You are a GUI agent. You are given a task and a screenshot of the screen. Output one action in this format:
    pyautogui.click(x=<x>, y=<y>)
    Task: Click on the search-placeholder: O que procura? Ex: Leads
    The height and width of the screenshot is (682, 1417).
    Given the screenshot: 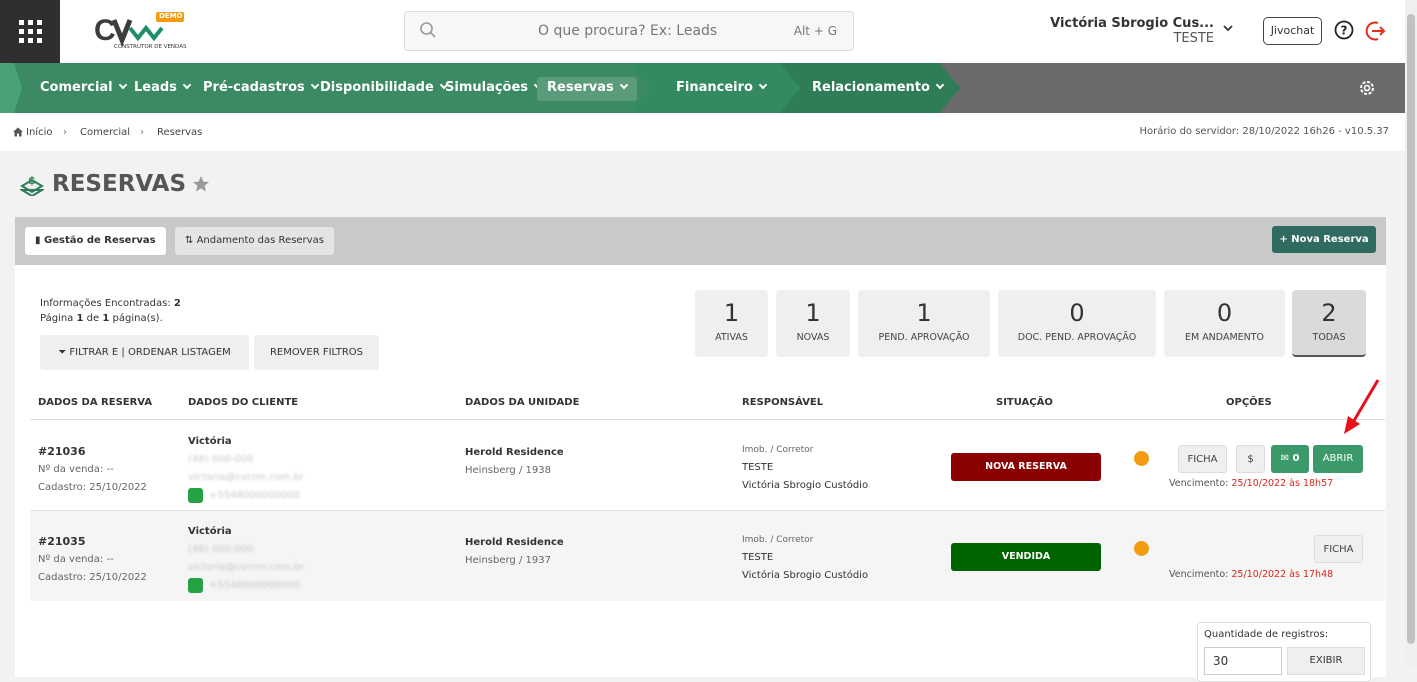 What is the action you would take?
    pyautogui.click(x=628, y=31)
    